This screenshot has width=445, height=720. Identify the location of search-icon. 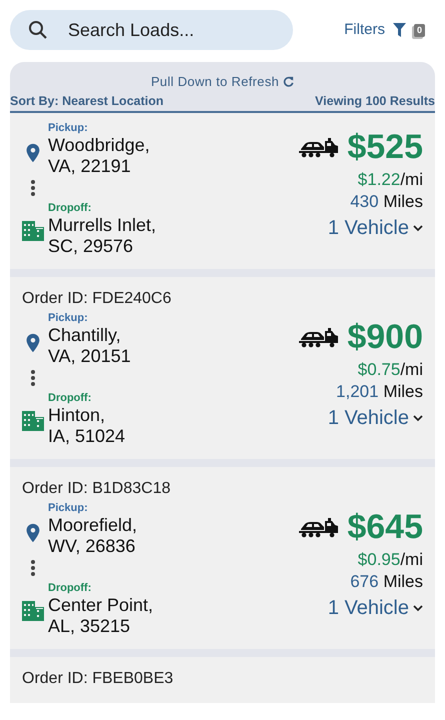
(38, 30).